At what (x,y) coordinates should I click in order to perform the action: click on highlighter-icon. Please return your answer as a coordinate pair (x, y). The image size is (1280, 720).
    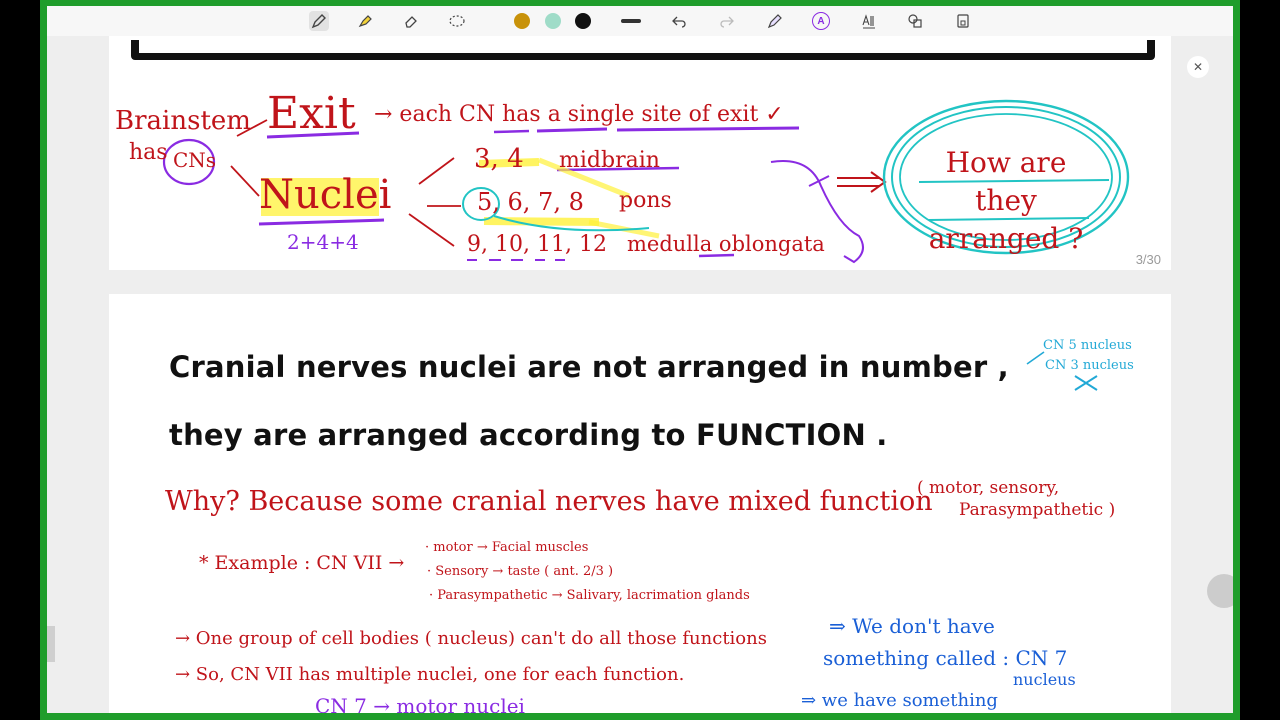
    Looking at the image, I should click on (365, 21).